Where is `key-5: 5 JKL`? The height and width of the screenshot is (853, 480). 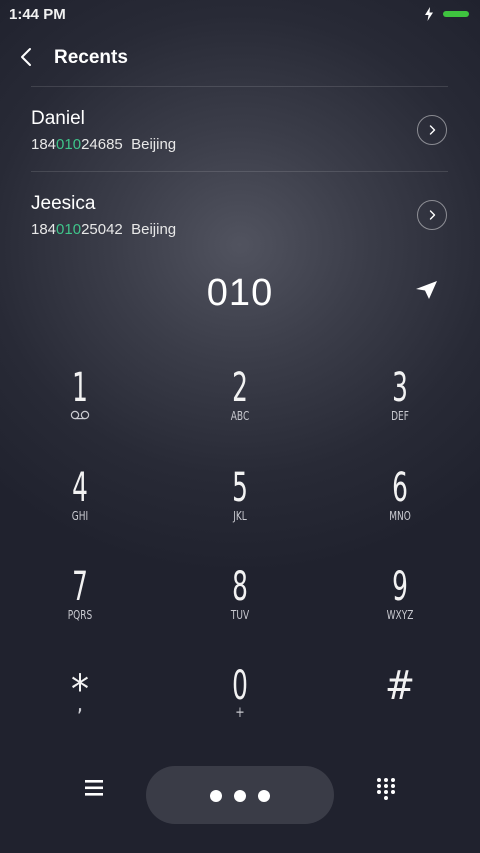 key-5: 5 JKL is located at coordinates (240, 505).